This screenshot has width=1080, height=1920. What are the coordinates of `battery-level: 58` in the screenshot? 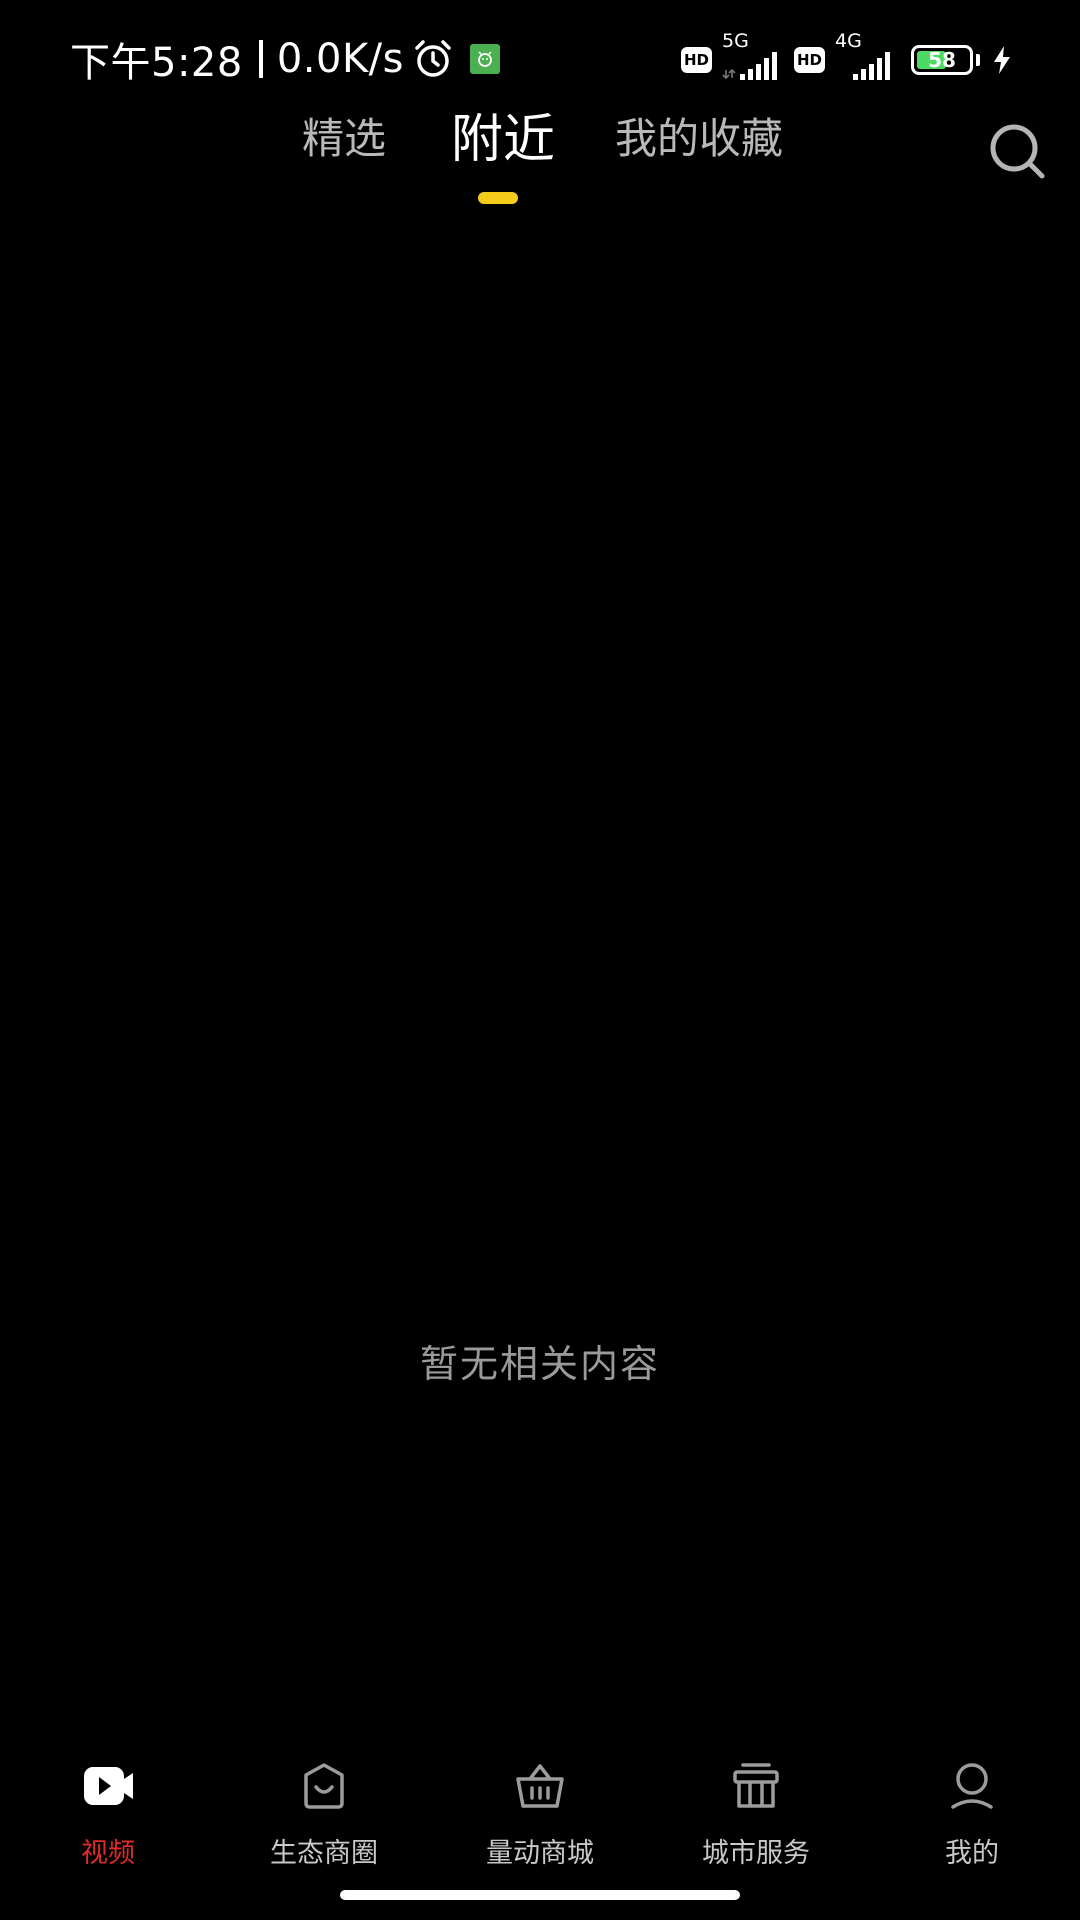 It's located at (942, 60).